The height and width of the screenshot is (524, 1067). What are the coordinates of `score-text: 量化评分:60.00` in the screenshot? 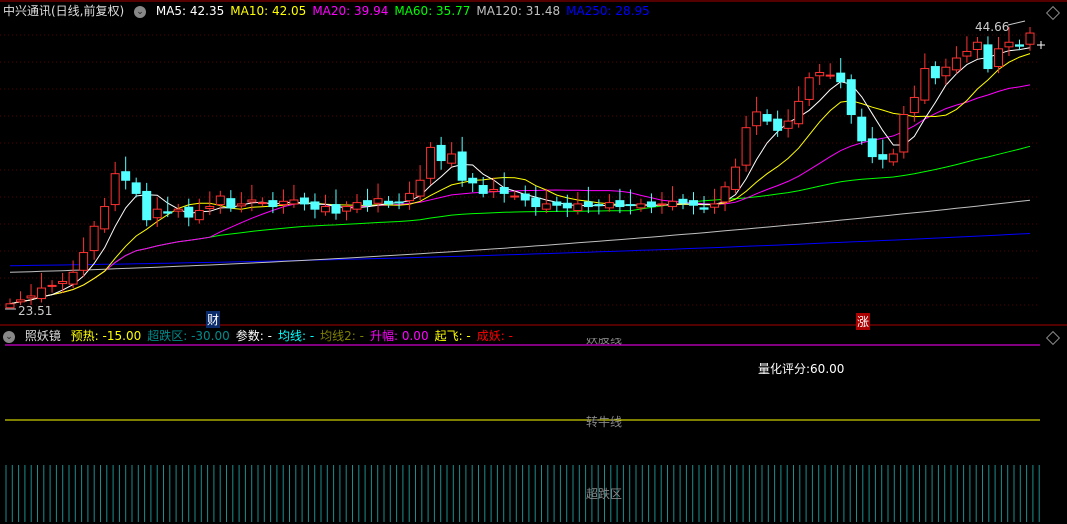 It's located at (801, 369).